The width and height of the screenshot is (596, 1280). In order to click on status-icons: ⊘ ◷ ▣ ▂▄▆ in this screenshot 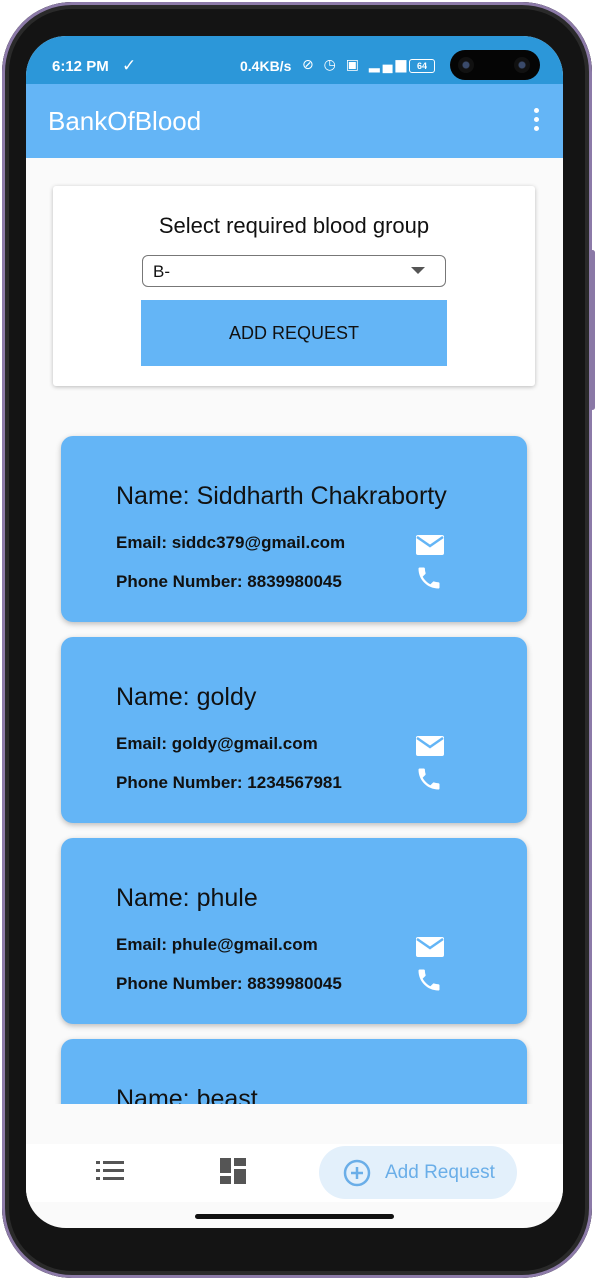, I will do `click(356, 64)`.